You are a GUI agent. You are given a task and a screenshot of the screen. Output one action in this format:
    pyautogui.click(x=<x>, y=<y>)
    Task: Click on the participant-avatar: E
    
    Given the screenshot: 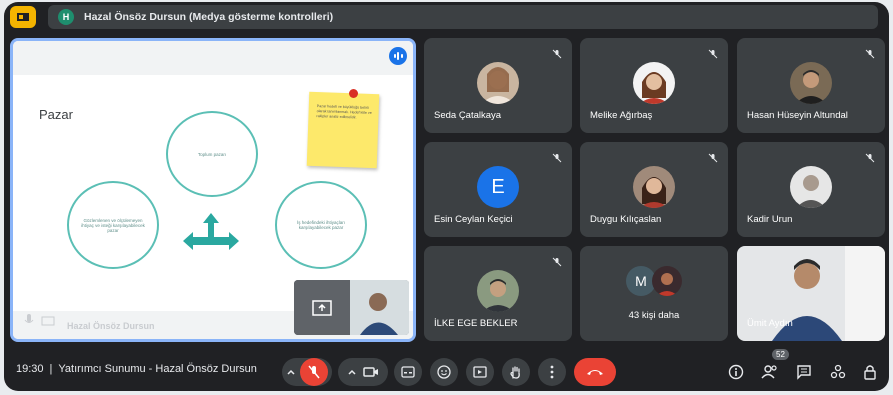 What is the action you would take?
    pyautogui.click(x=498, y=187)
    